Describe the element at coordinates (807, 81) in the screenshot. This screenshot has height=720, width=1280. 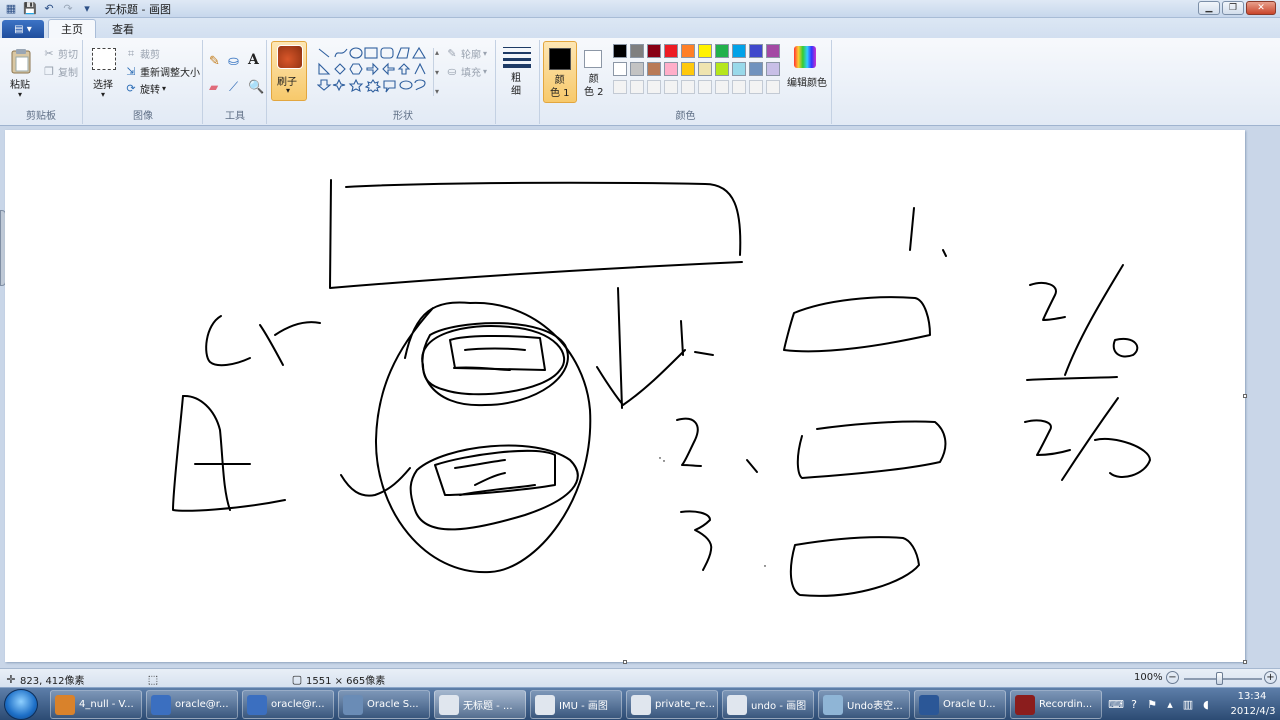
I see `edit-colors-label: 编辑颜色` at that location.